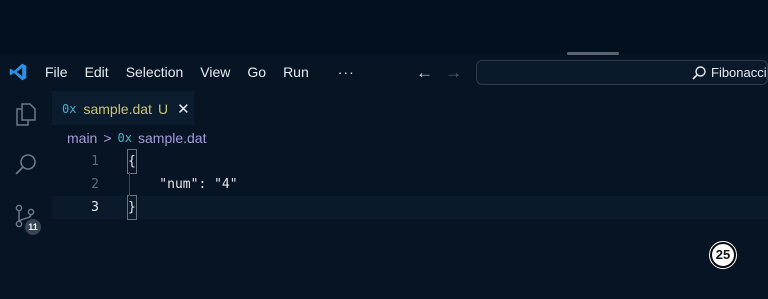 The height and width of the screenshot is (299, 768). Describe the element at coordinates (129, 184) in the screenshot. I see `indent-guide` at that location.